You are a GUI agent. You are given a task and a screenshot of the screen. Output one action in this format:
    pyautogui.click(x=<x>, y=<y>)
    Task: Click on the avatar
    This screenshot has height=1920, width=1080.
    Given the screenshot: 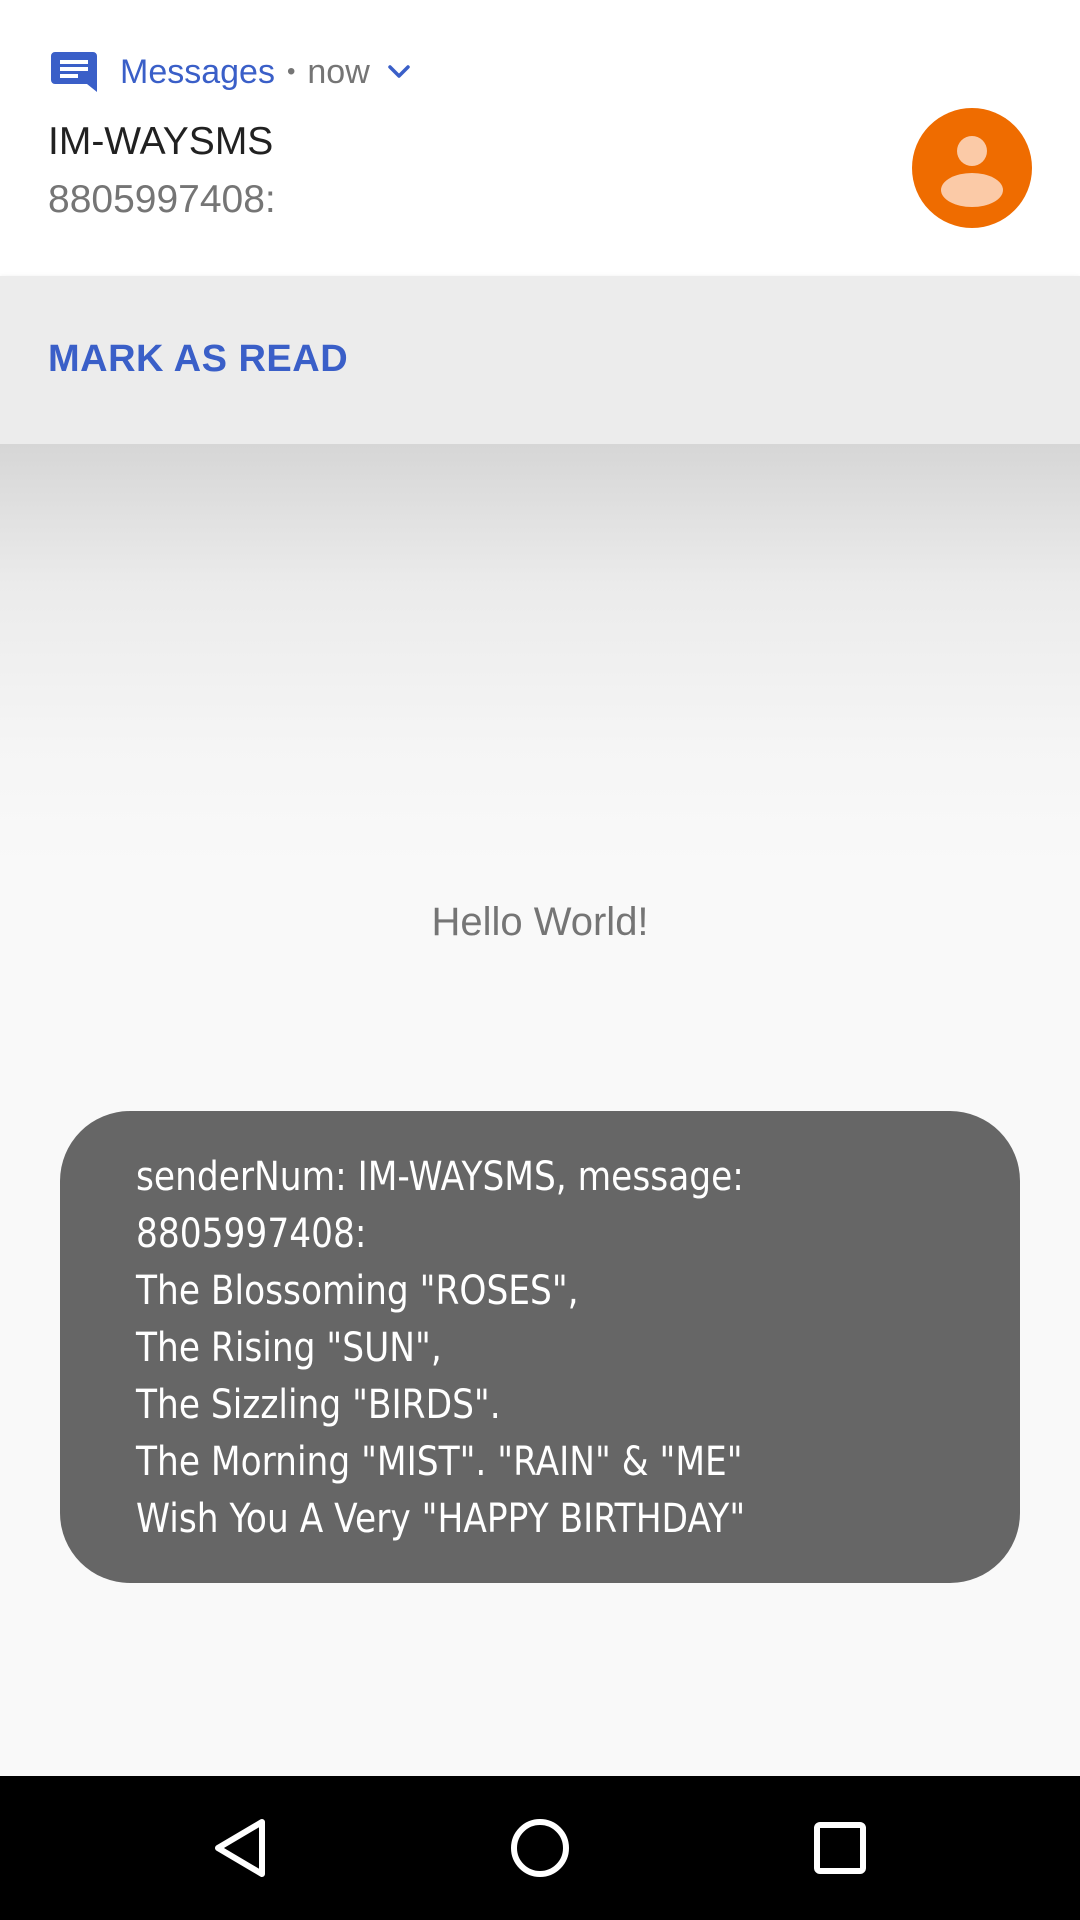 What is the action you would take?
    pyautogui.click(x=972, y=168)
    